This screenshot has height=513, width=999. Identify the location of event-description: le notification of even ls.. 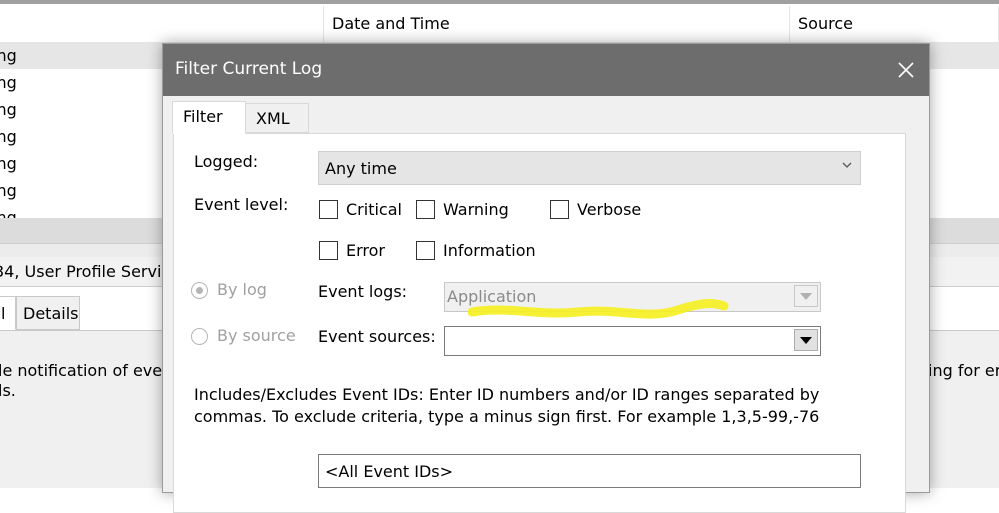
(86, 381).